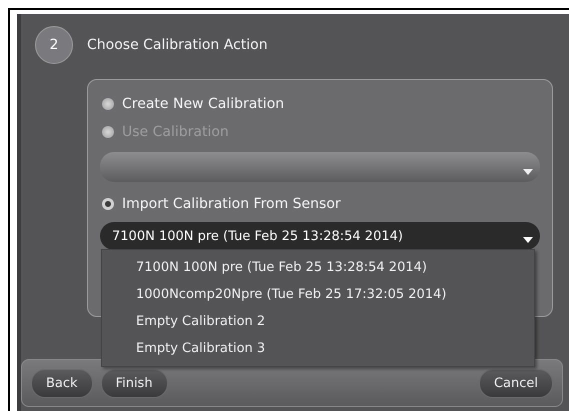  I want to click on nav-button: Back, so click(62, 383).